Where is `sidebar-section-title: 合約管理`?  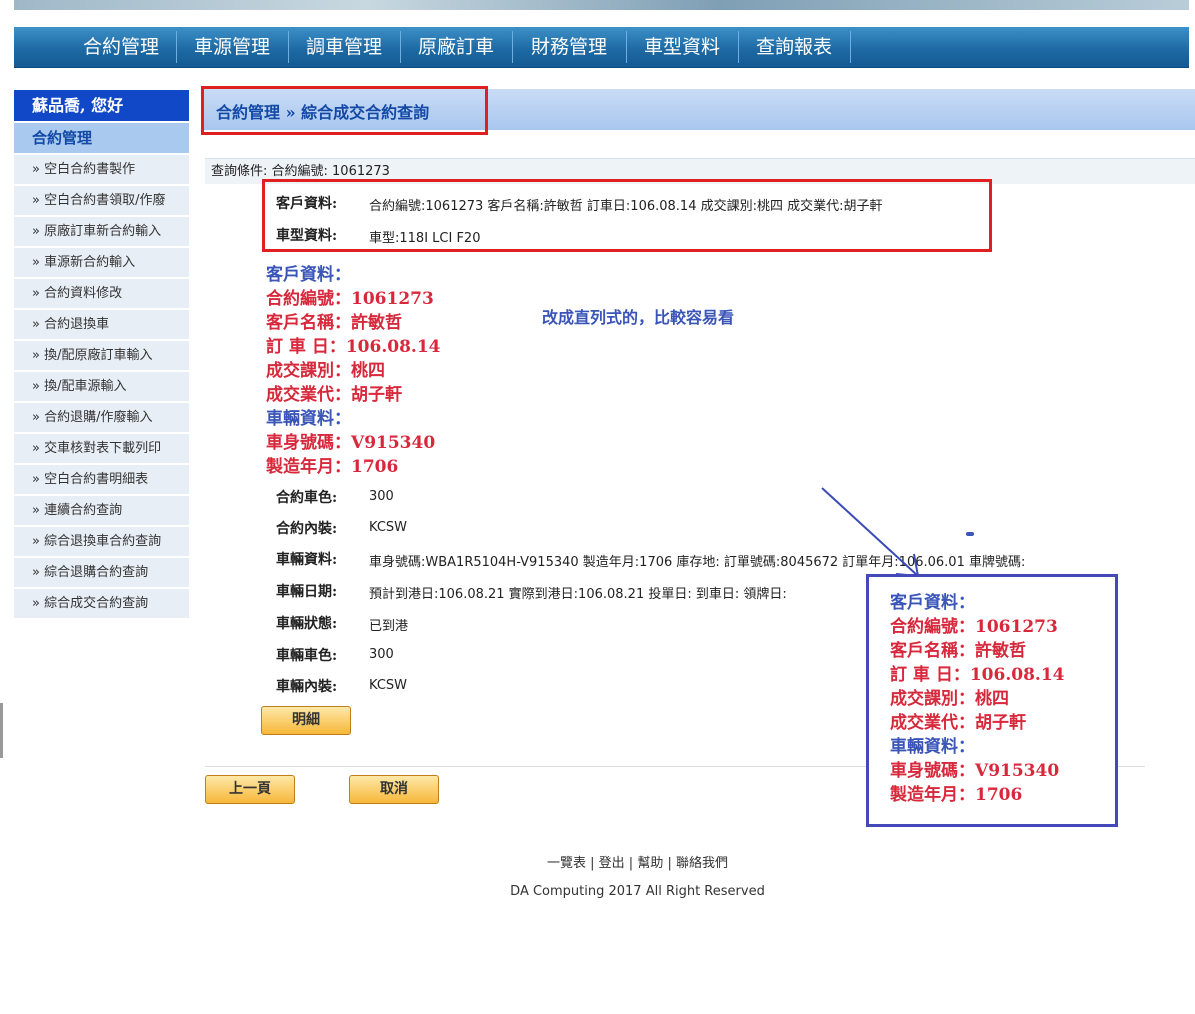
sidebar-section-title: 合約管理 is located at coordinates (101, 138).